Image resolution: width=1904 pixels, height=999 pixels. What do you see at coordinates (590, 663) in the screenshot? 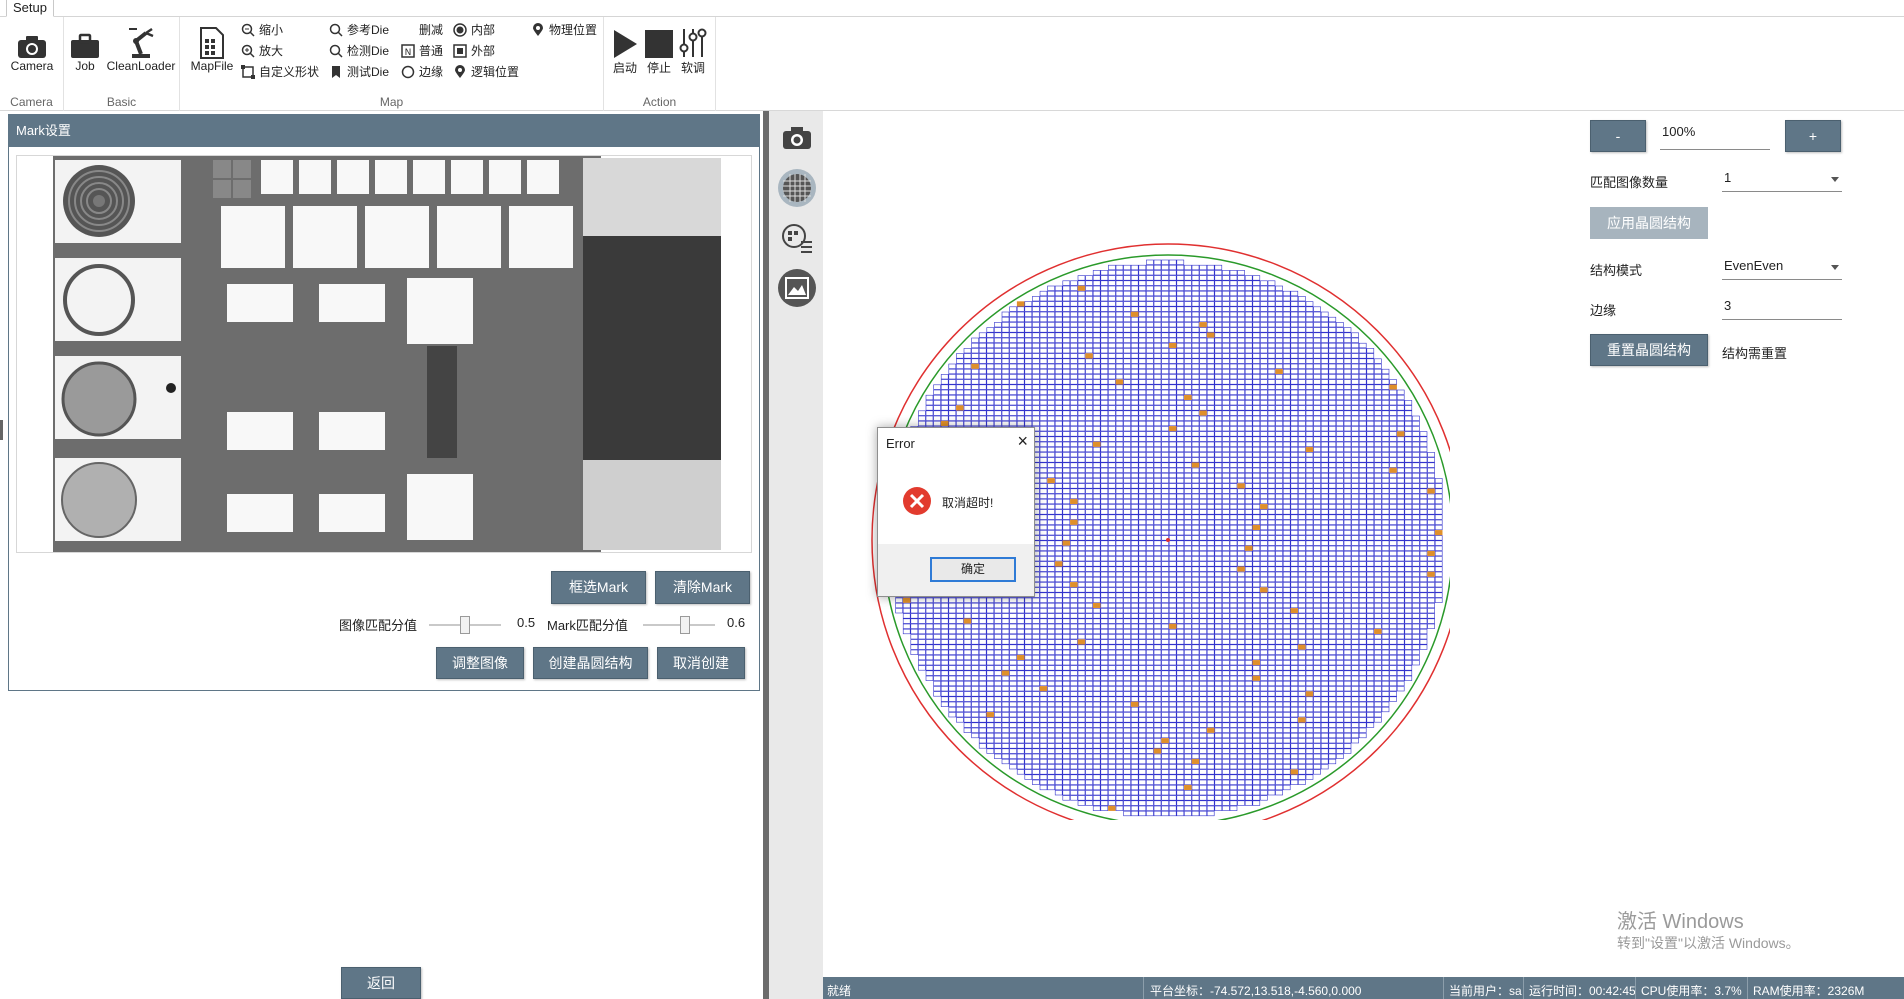
I see `create-wafer-button: 创建晶圆结构` at bounding box center [590, 663].